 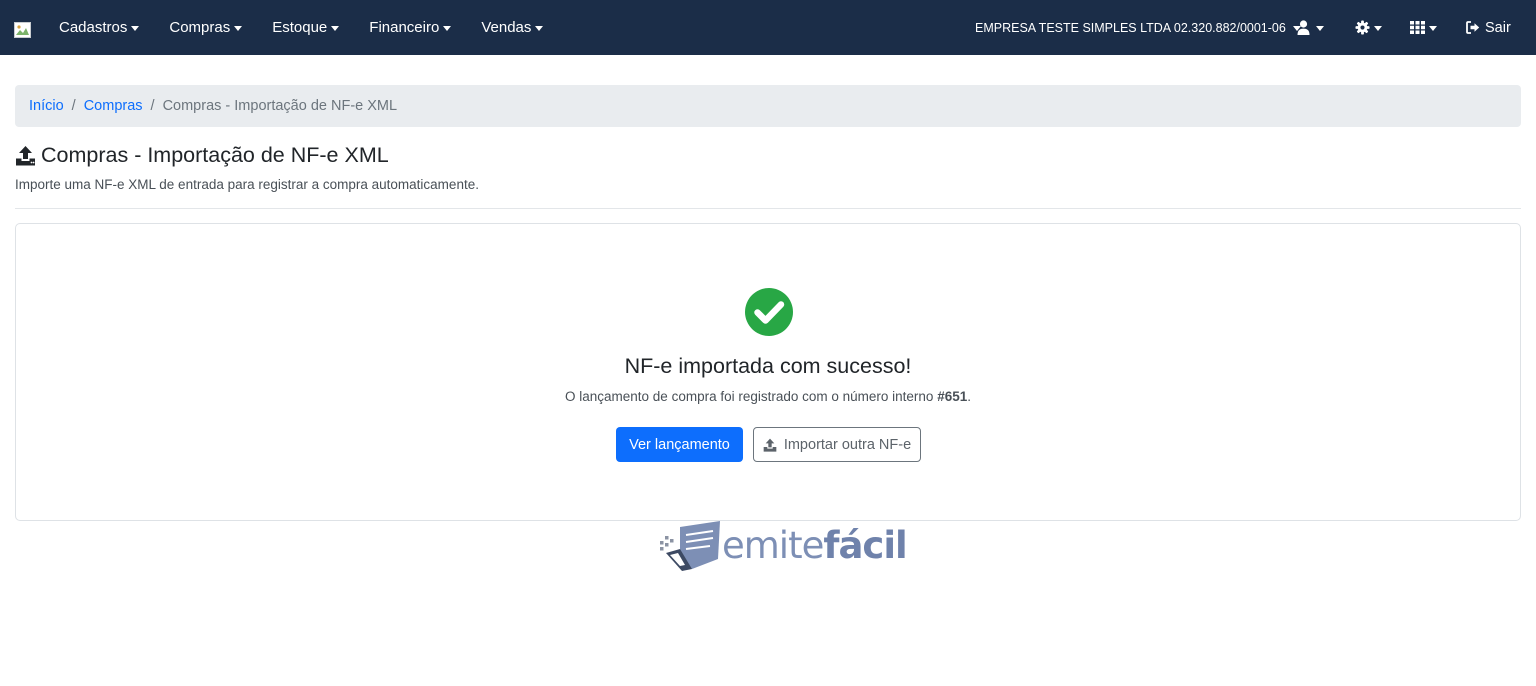 What do you see at coordinates (200, 27) in the screenshot?
I see `menu-compras-label: Compras` at bounding box center [200, 27].